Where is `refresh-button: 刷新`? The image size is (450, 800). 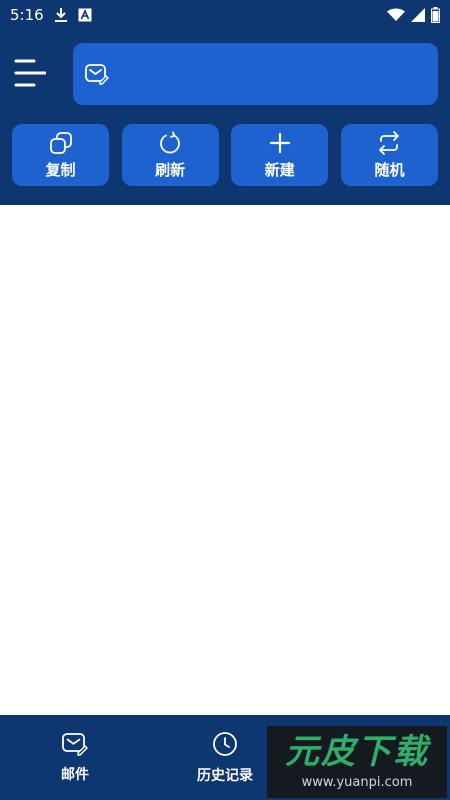
refresh-button: 刷新 is located at coordinates (170, 155).